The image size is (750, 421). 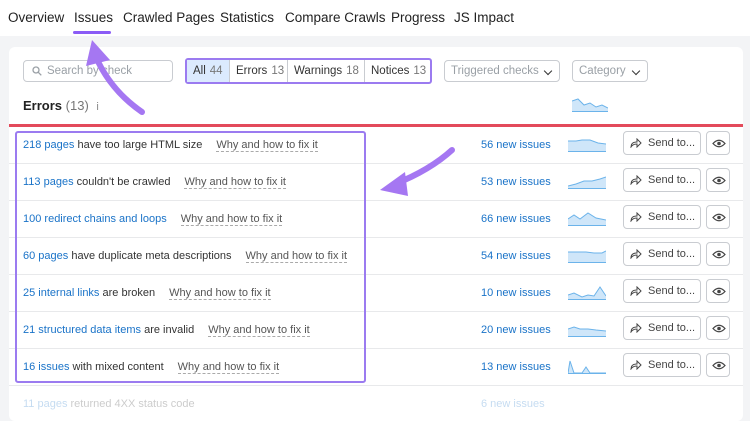 What do you see at coordinates (417, 171) in the screenshot?
I see `arrow-to-issue-list` at bounding box center [417, 171].